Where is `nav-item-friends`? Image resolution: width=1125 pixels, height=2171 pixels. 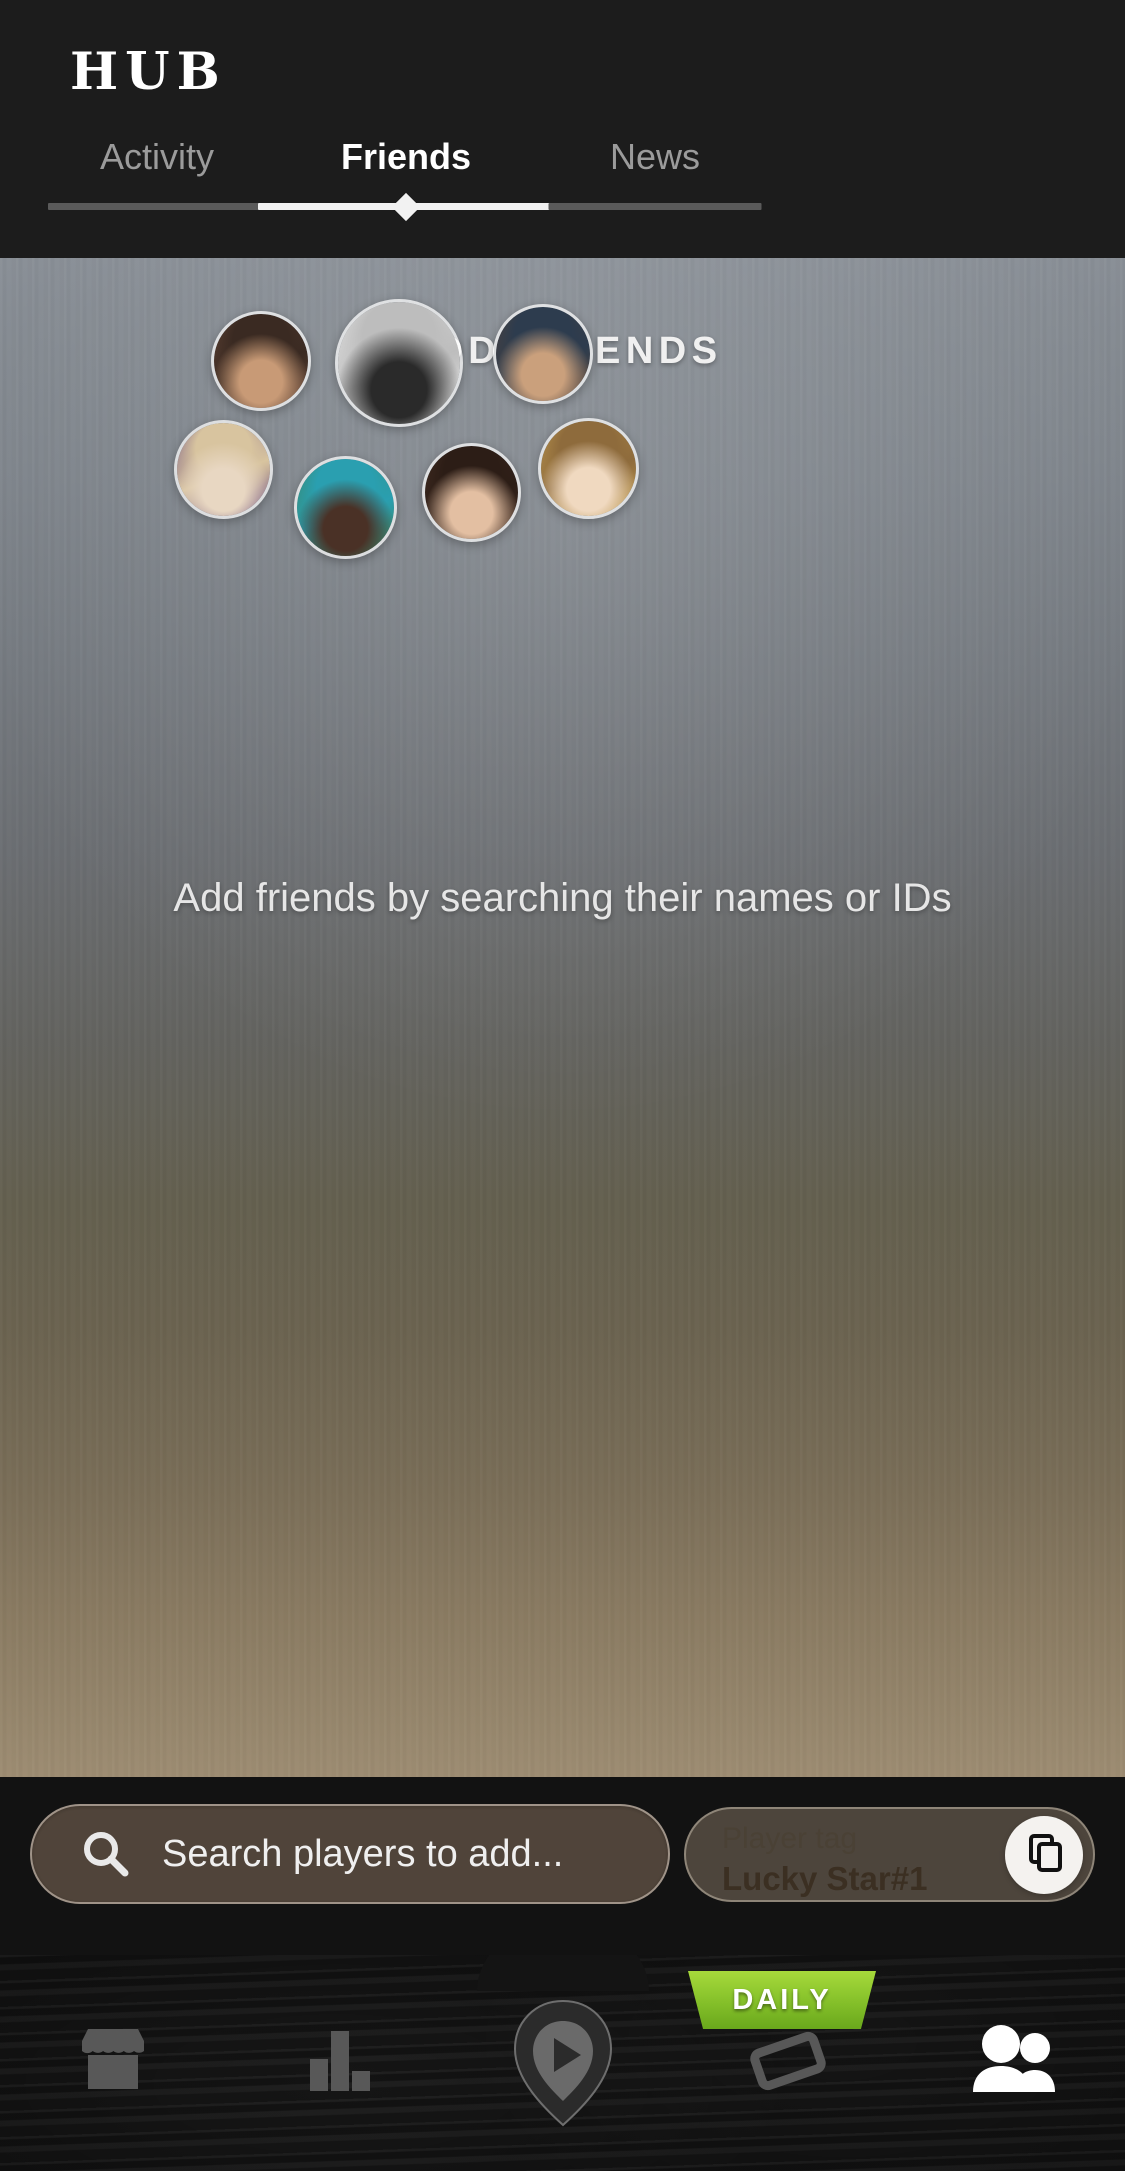 nav-item-friends is located at coordinates (1012, 2063).